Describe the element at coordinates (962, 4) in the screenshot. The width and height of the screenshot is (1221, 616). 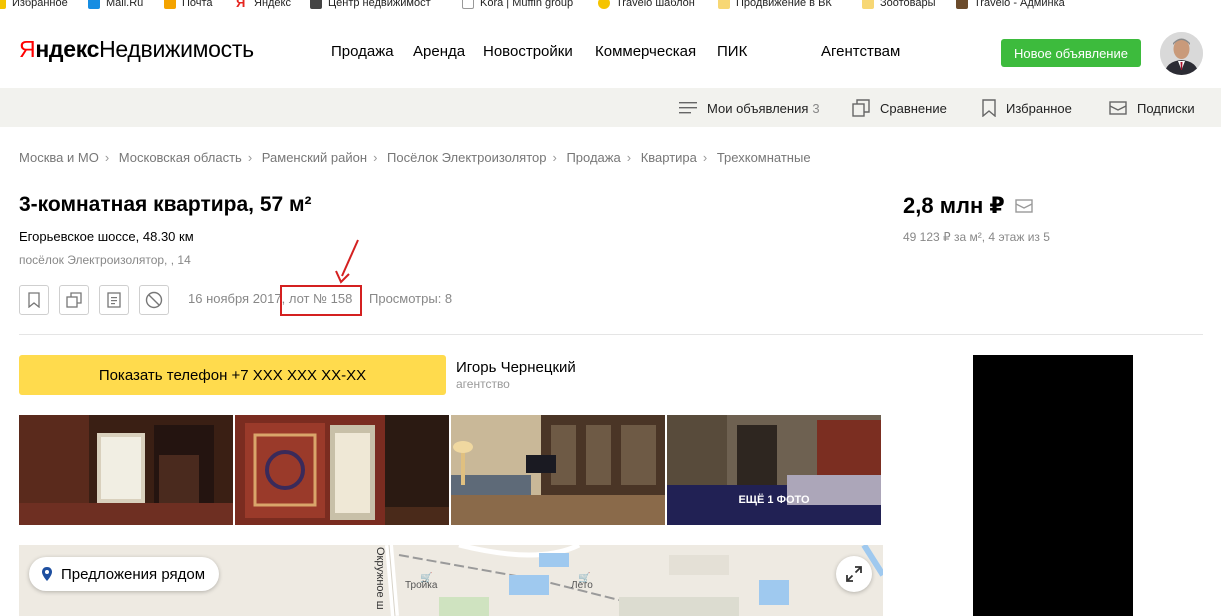
I see `site-icon` at that location.